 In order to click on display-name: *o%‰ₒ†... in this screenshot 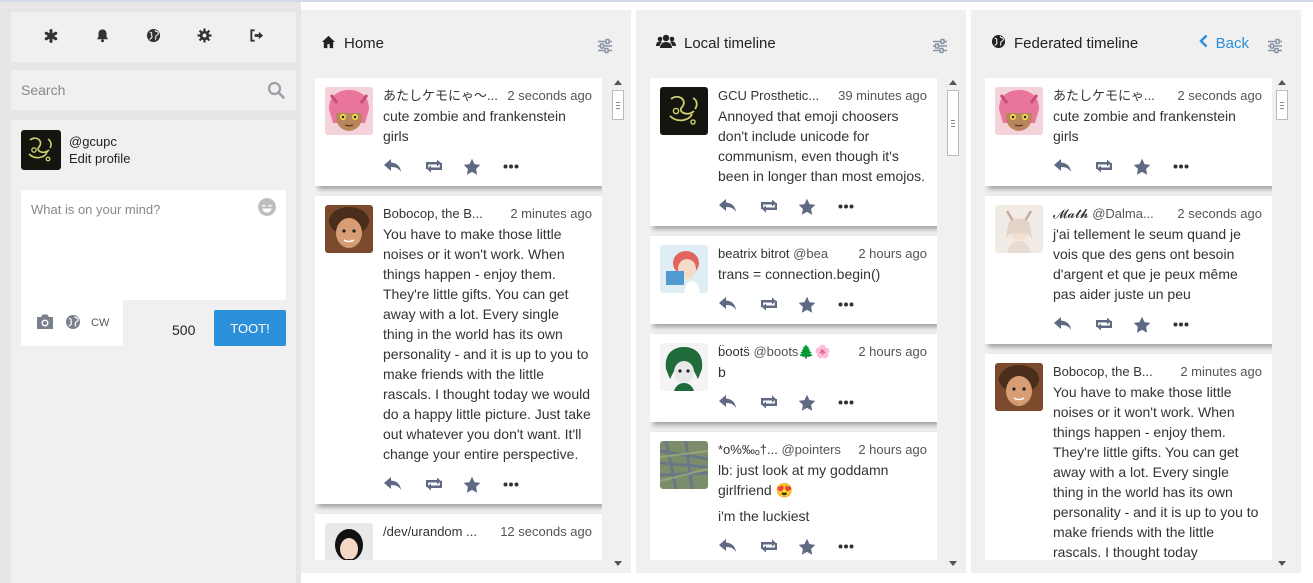, I will do `click(748, 450)`.